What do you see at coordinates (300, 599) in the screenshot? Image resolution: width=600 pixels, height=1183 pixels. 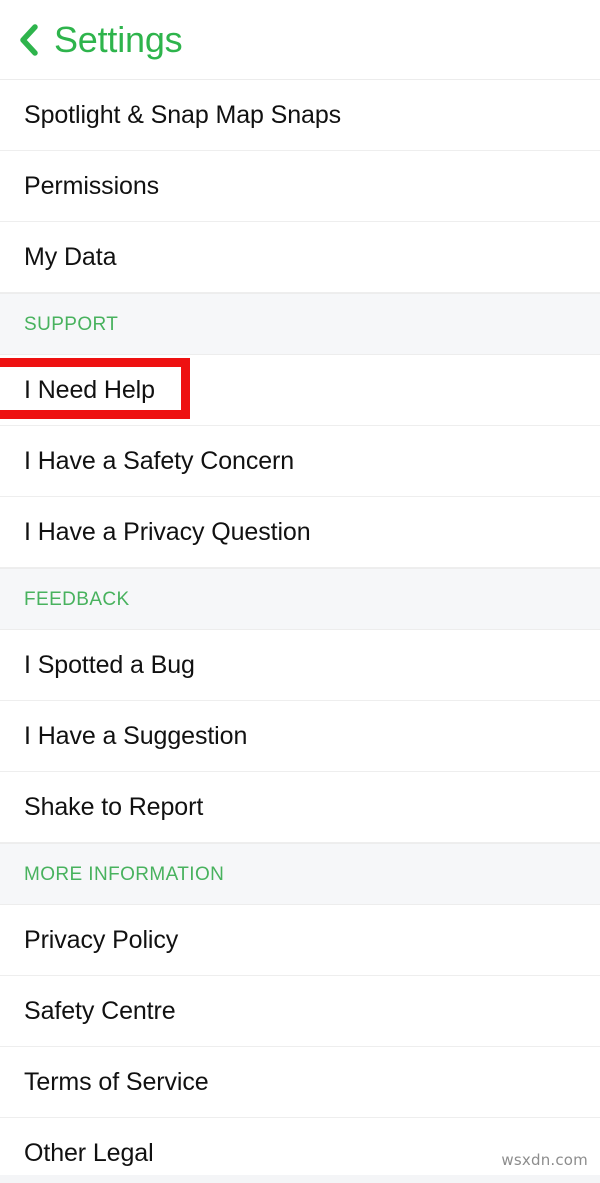 I see `section-header-feedback: FEEDBACK` at bounding box center [300, 599].